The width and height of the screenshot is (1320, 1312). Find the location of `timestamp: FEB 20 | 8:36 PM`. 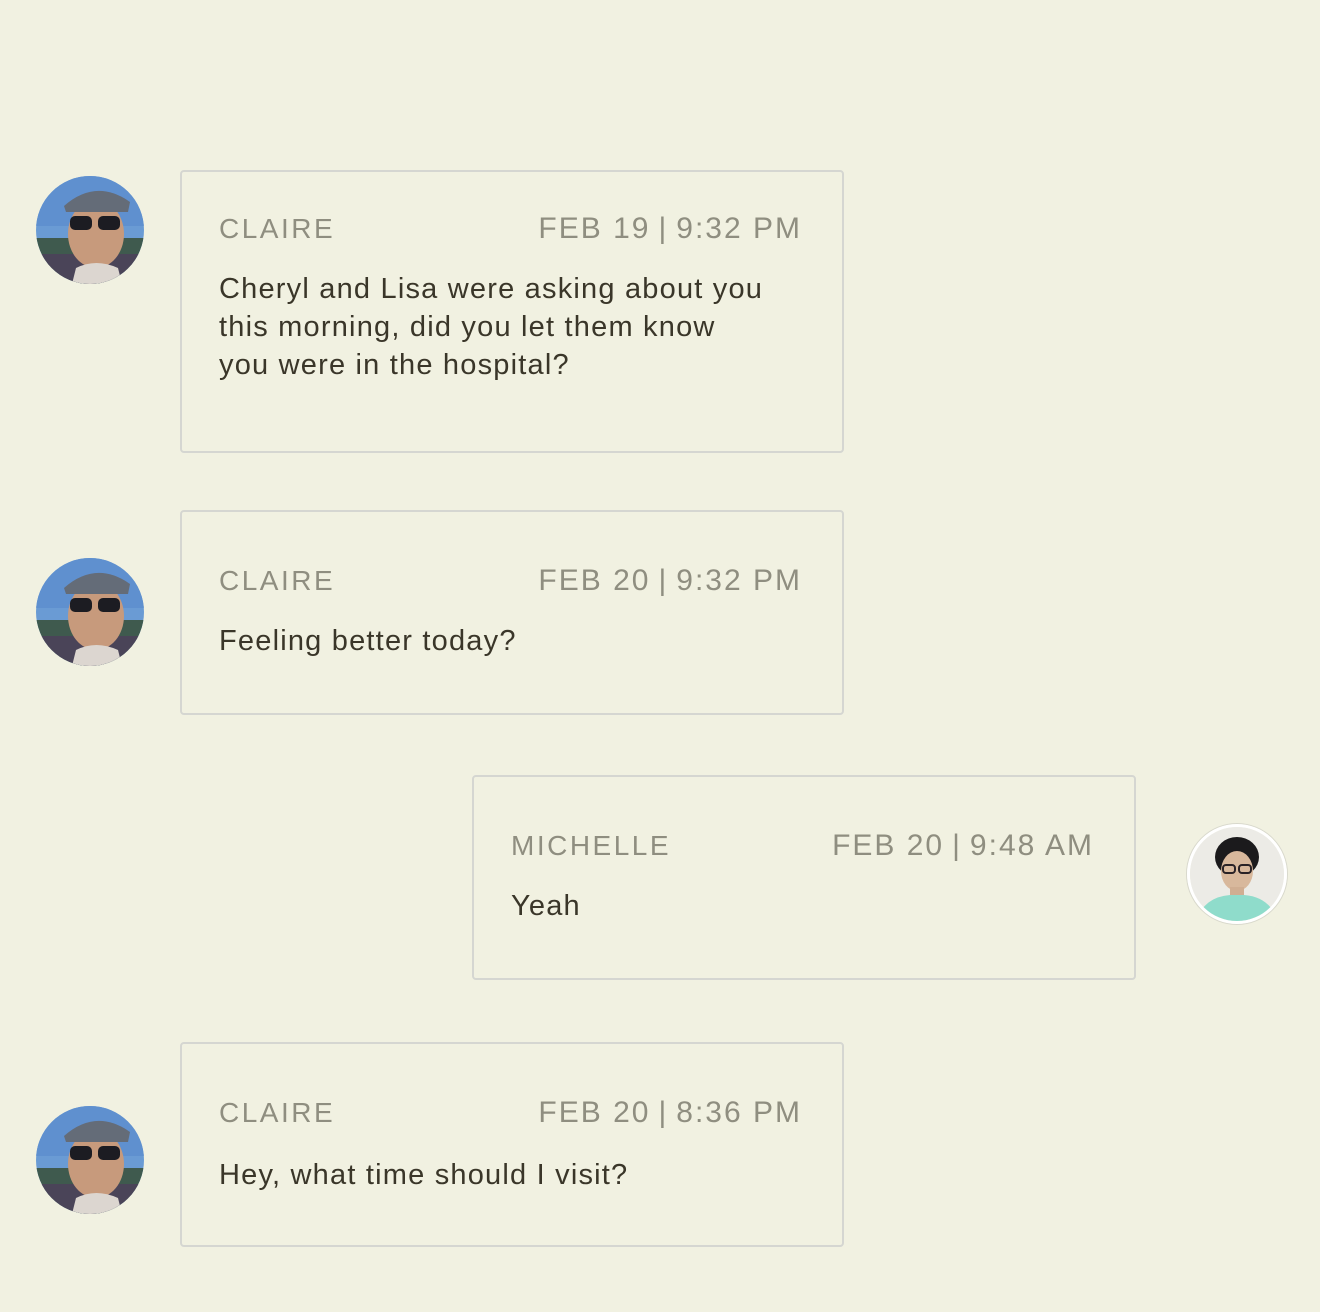

timestamp: FEB 20 | 8:36 PM is located at coordinates (670, 1113).